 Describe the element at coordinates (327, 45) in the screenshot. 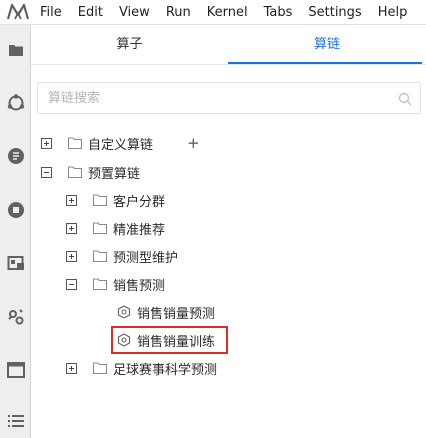

I see `tab-operator-chains: 算链` at that location.